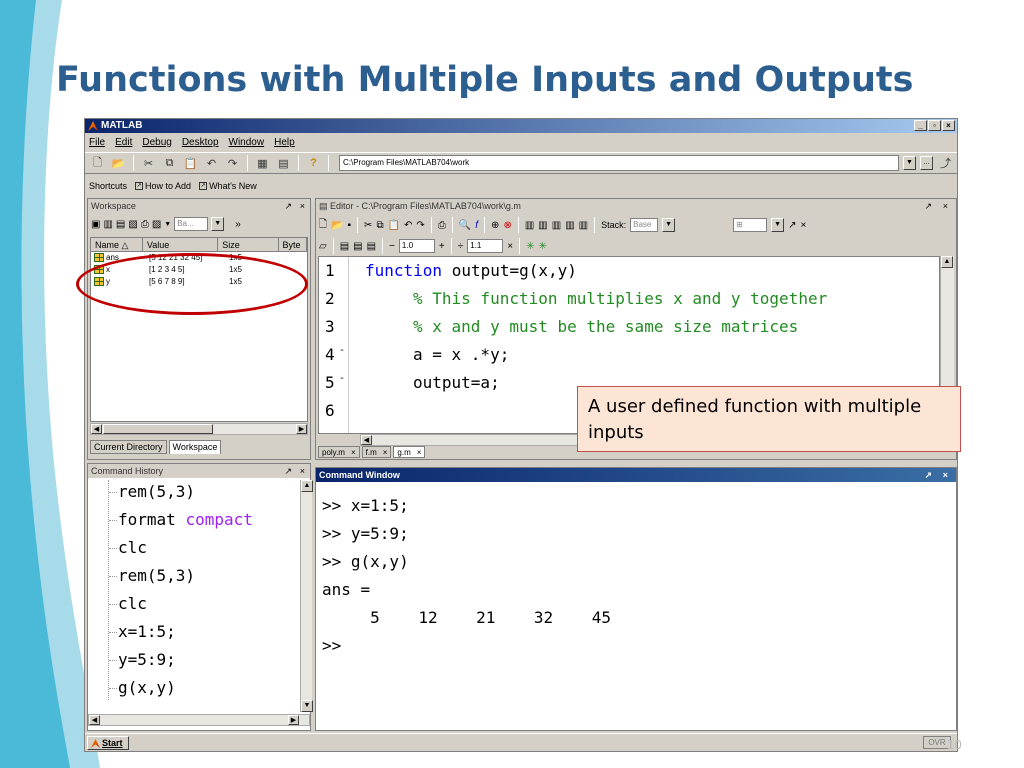 Image resolution: width=1024 pixels, height=768 pixels. What do you see at coordinates (644, 225) in the screenshot?
I see `stack-select: Base` at bounding box center [644, 225].